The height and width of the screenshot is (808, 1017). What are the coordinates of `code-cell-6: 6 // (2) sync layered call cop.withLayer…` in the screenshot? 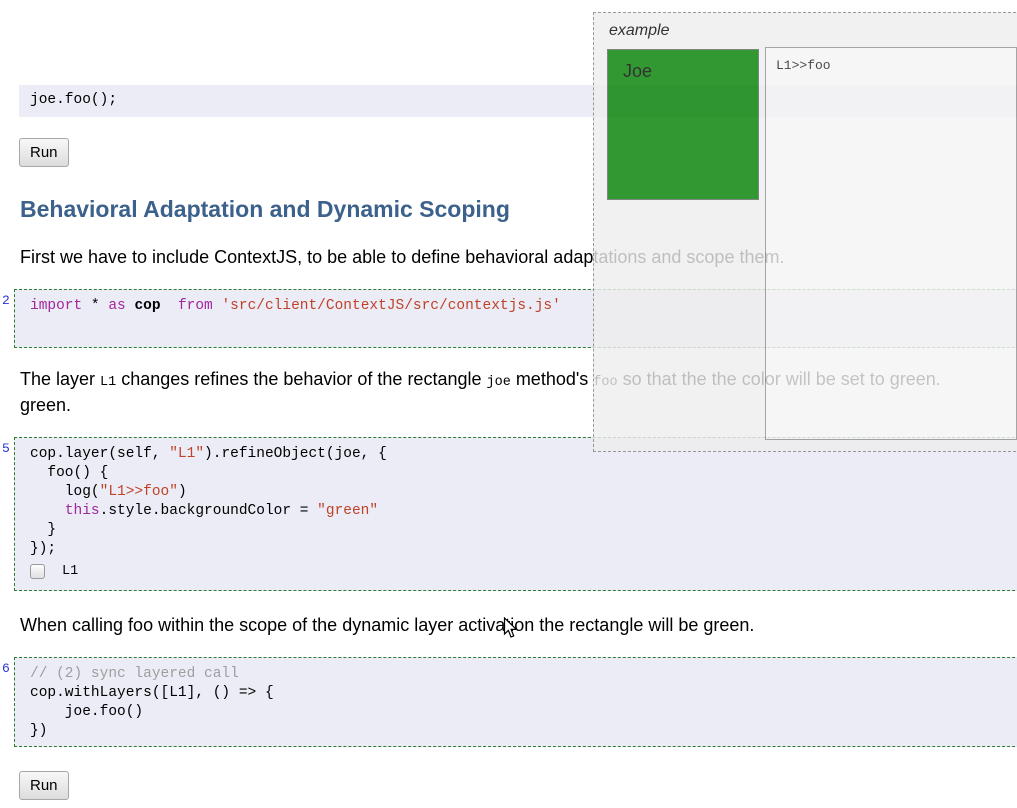 It's located at (509, 702).